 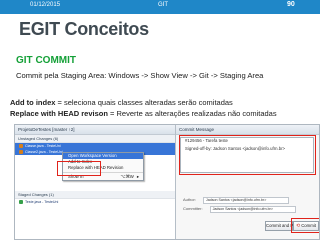 What do you see at coordinates (193, 208) in the screenshot?
I see `committer-label: Committer:` at bounding box center [193, 208].